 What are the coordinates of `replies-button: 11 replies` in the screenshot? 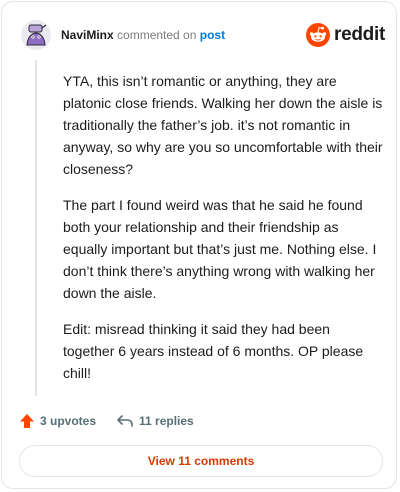 It's located at (155, 421).